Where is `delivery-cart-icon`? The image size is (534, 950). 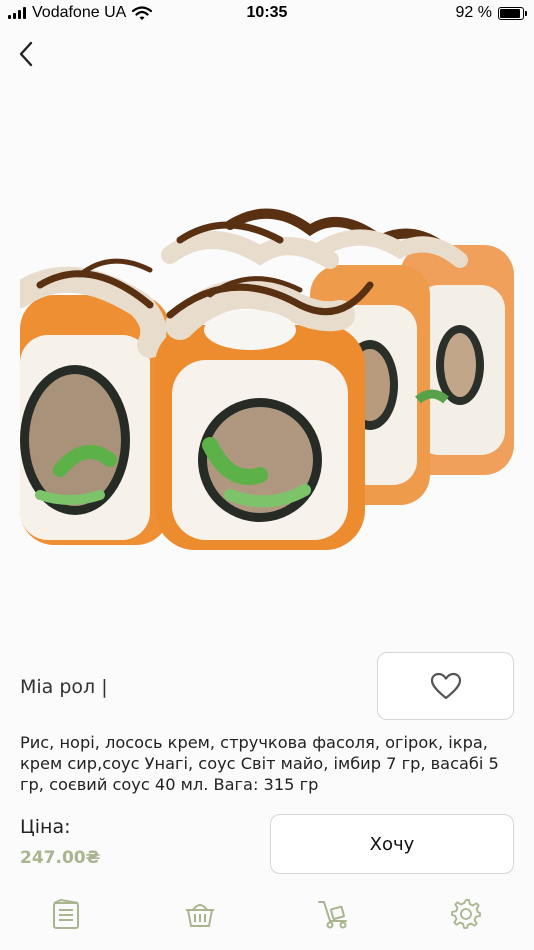
delivery-cart-icon is located at coordinates (332, 915).